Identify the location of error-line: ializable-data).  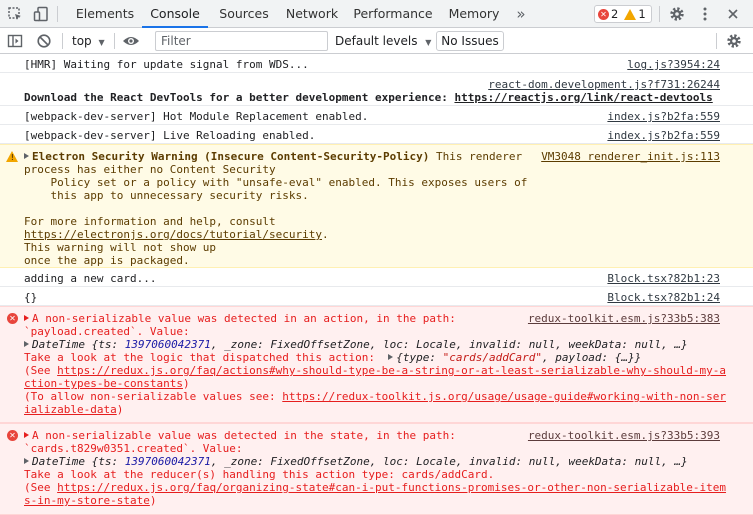
(73, 409).